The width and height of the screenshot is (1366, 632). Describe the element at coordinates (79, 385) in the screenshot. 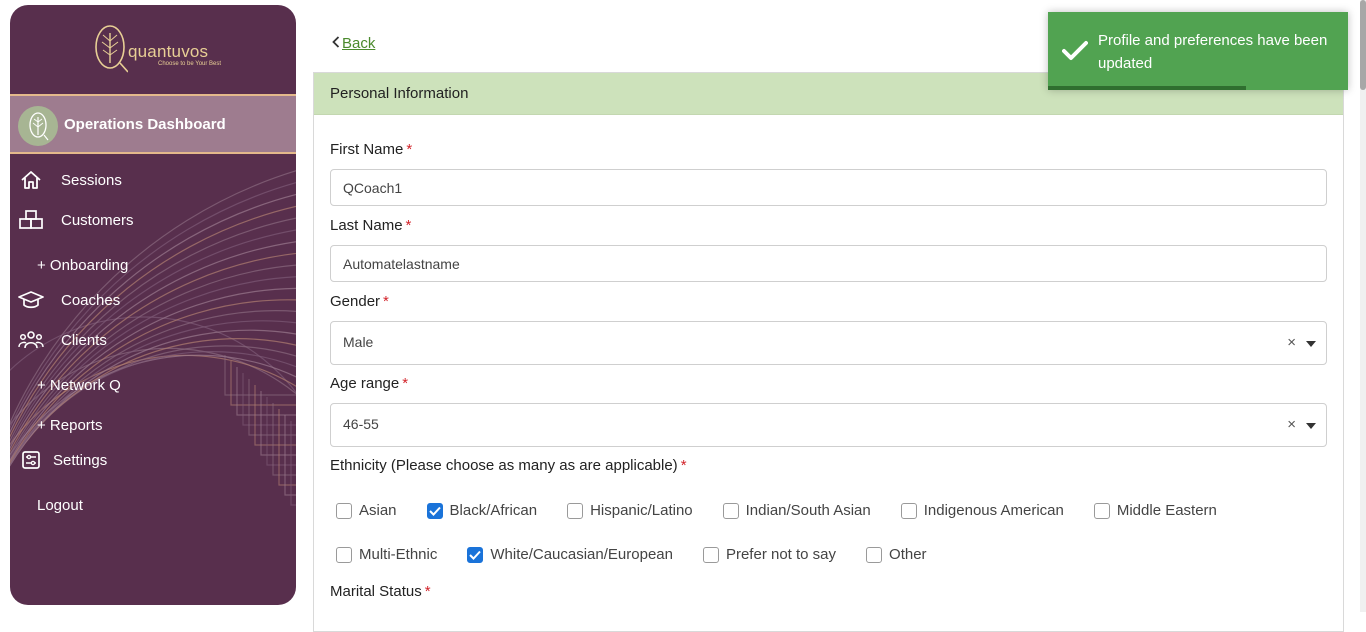

I see `sidebar-item-network-q: + Network Q` at that location.